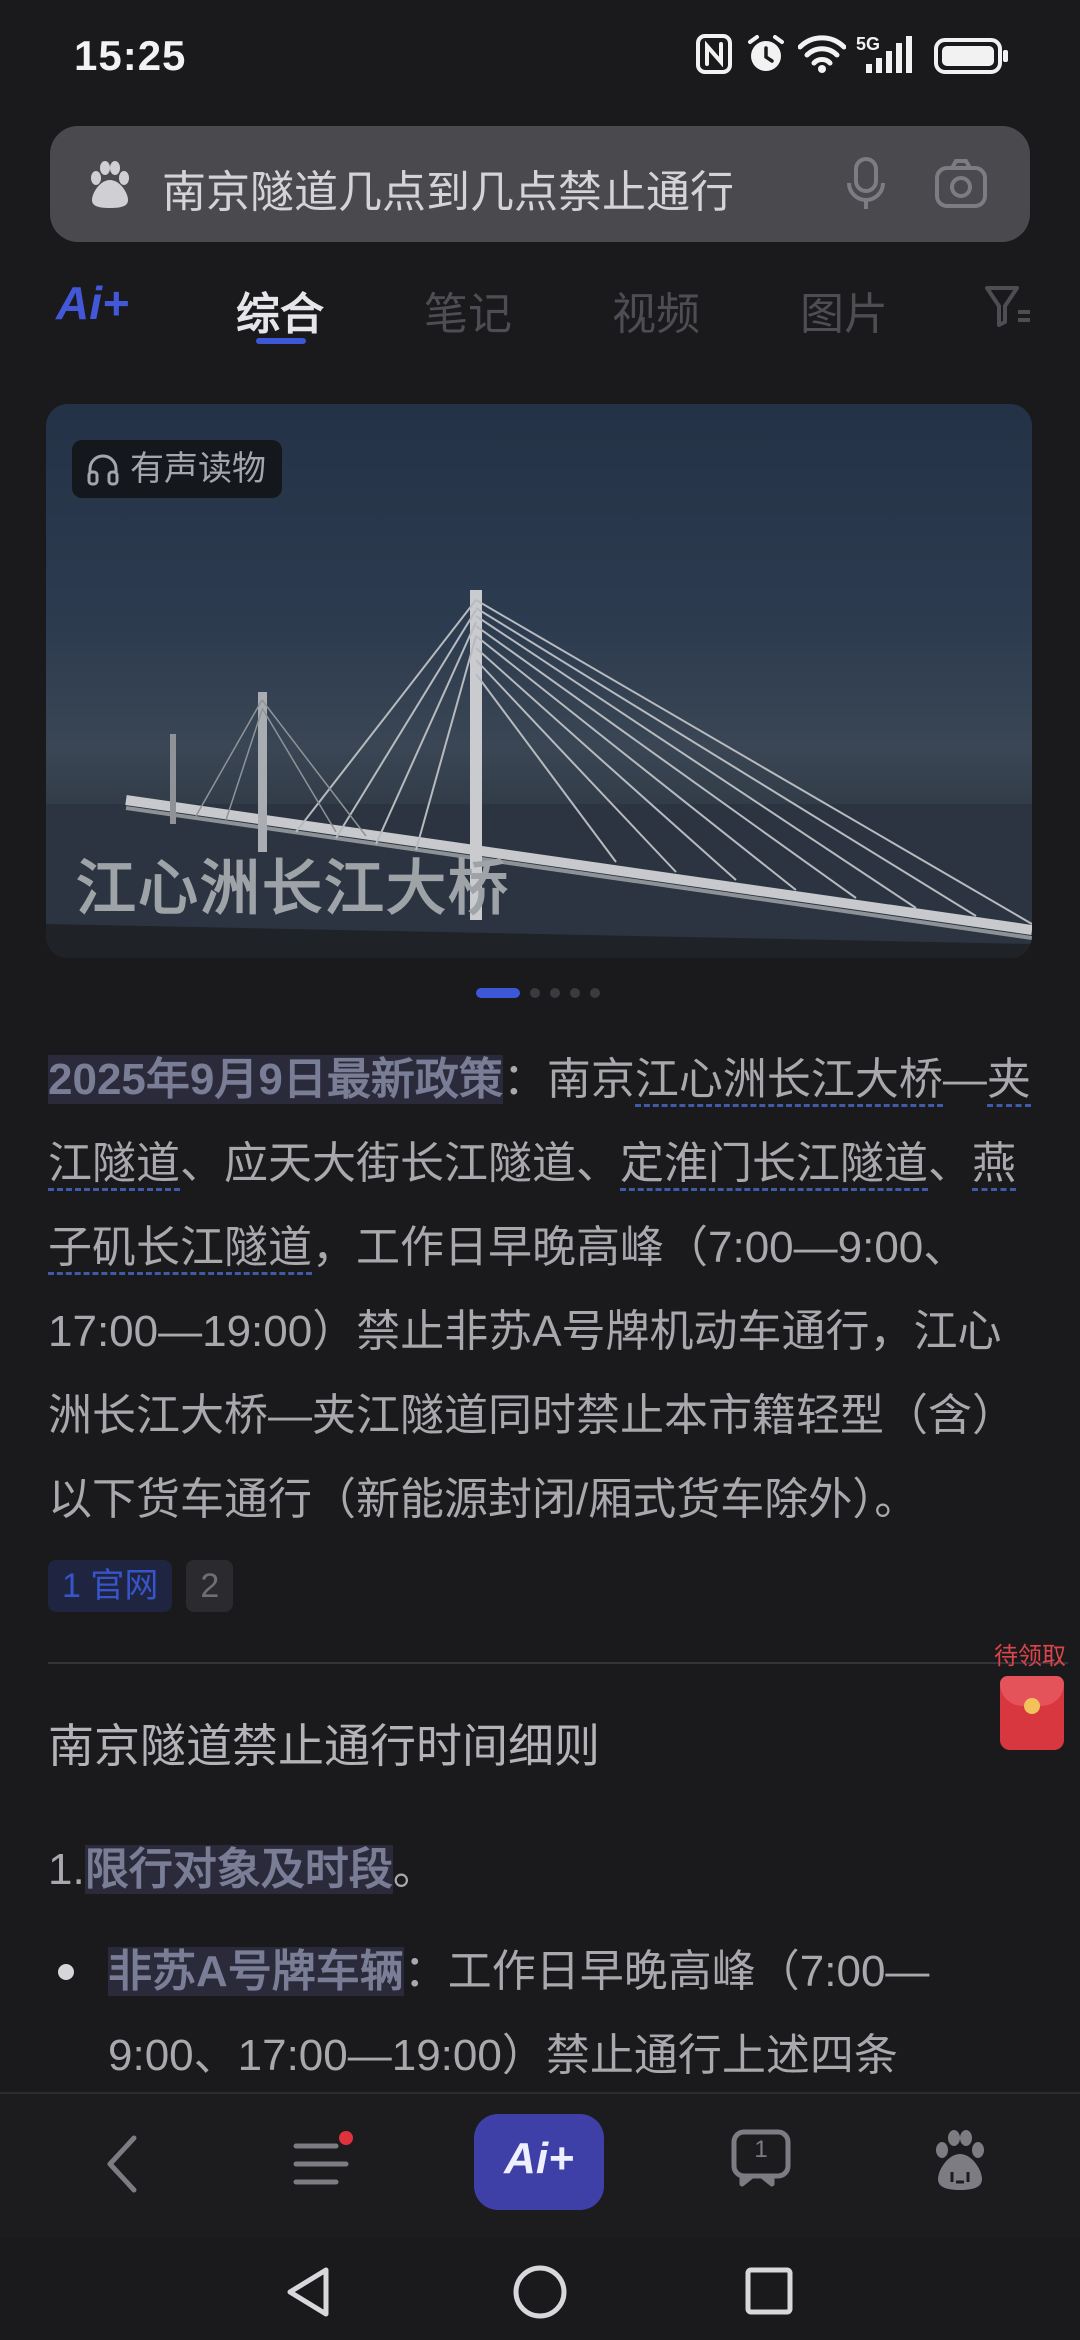 The height and width of the screenshot is (2340, 1080). What do you see at coordinates (325, 2163) in the screenshot?
I see `menu-icon` at bounding box center [325, 2163].